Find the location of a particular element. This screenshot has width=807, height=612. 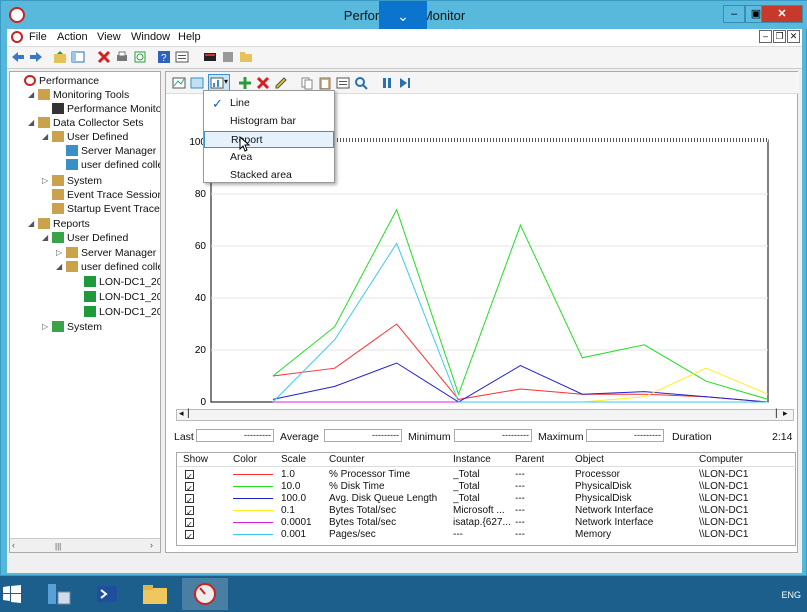

windows-start-icon is located at coordinates (12, 594).